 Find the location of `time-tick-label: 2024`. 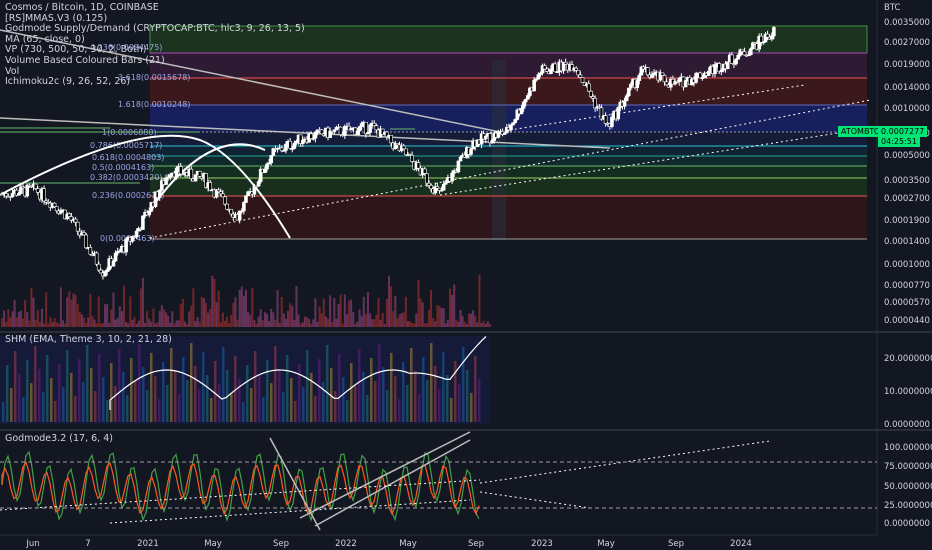

time-tick-label: 2024 is located at coordinates (741, 544).